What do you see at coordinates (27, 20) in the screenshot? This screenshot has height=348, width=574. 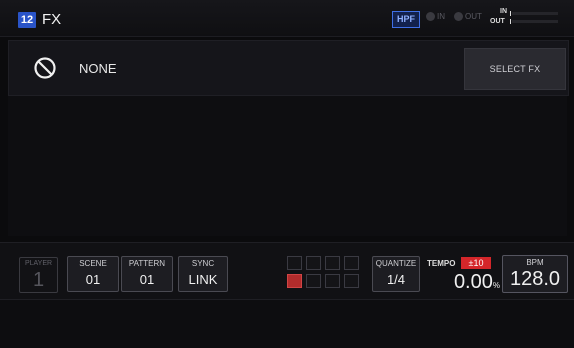 I see `channel-badge: 12` at bounding box center [27, 20].